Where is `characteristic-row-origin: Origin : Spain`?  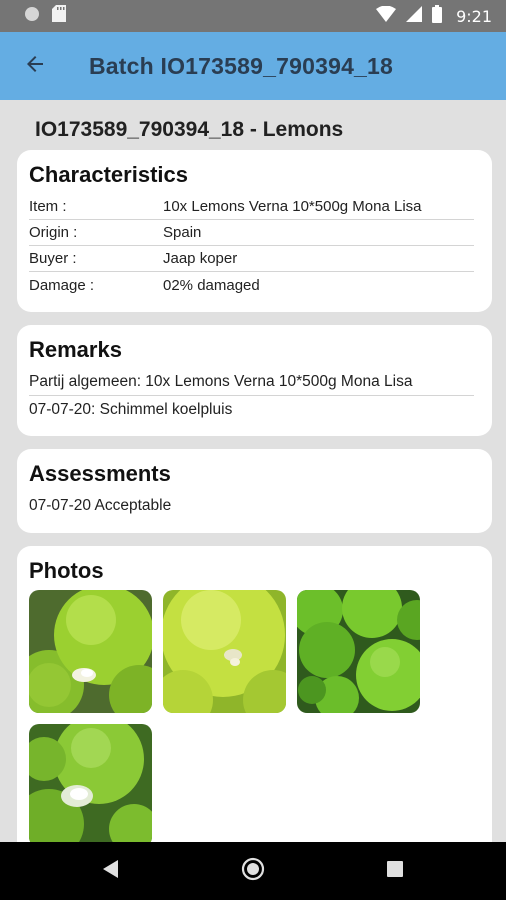
characteristic-row-origin: Origin : Spain is located at coordinates (251, 233).